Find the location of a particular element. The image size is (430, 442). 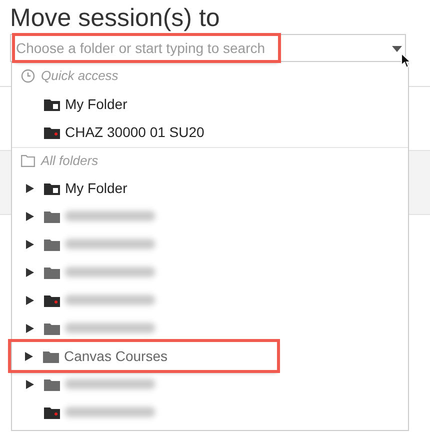

section-heading: Quick access is located at coordinates (79, 76).